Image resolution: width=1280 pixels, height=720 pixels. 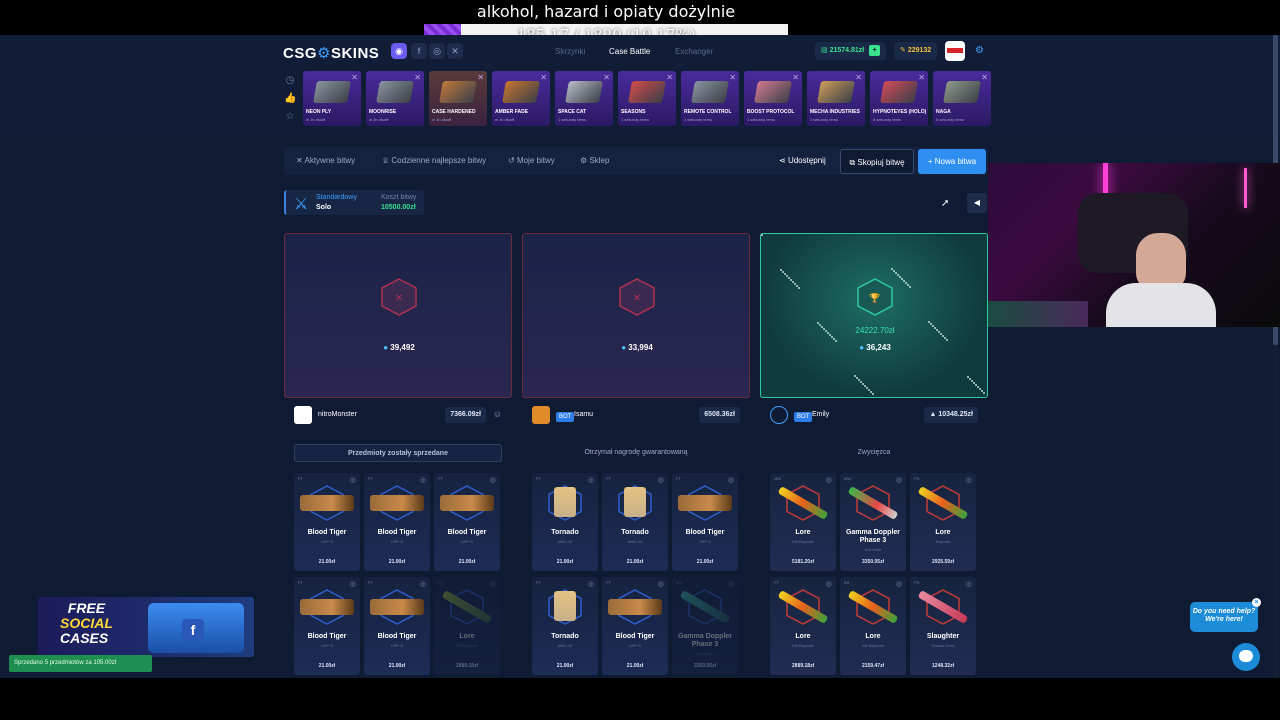 What do you see at coordinates (802, 160) in the screenshot?
I see `share-button: ⋖ Udostępnij` at bounding box center [802, 160].